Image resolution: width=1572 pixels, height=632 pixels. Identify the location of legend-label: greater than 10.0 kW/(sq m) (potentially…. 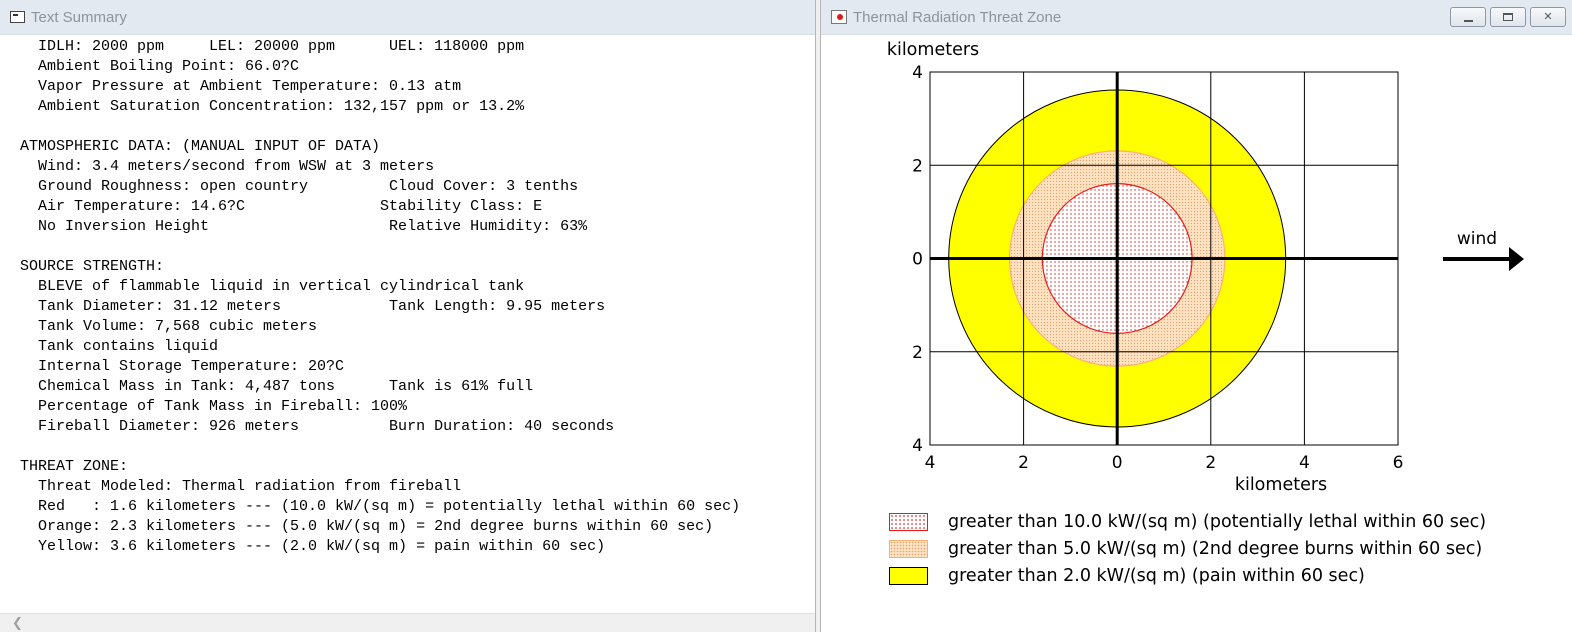
(1217, 521).